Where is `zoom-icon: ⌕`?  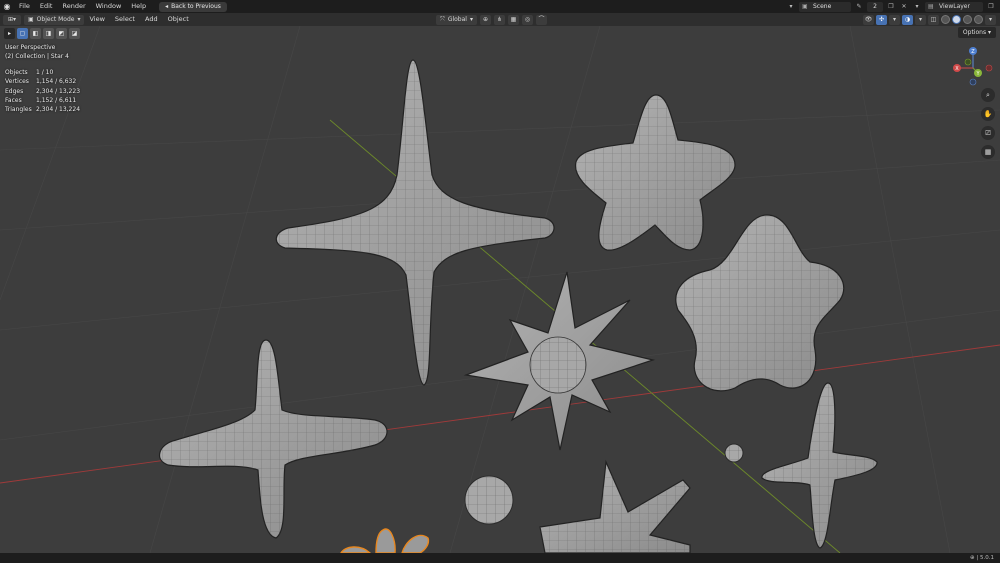
zoom-icon: ⌕ is located at coordinates (988, 95).